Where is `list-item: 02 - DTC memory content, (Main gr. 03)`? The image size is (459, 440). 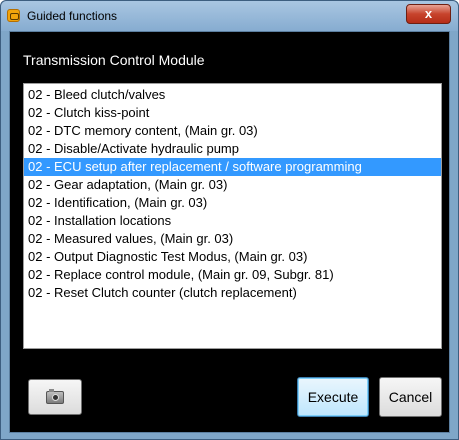
list-item: 02 - DTC memory content, (Main gr. 03) is located at coordinates (232, 131).